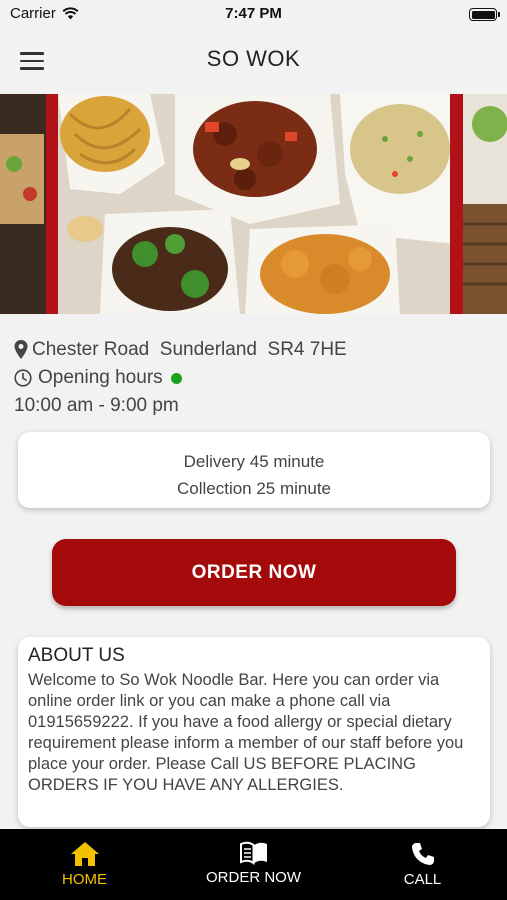  I want to click on hours-times: 10:00 am - 9:00 pm, so click(96, 405).